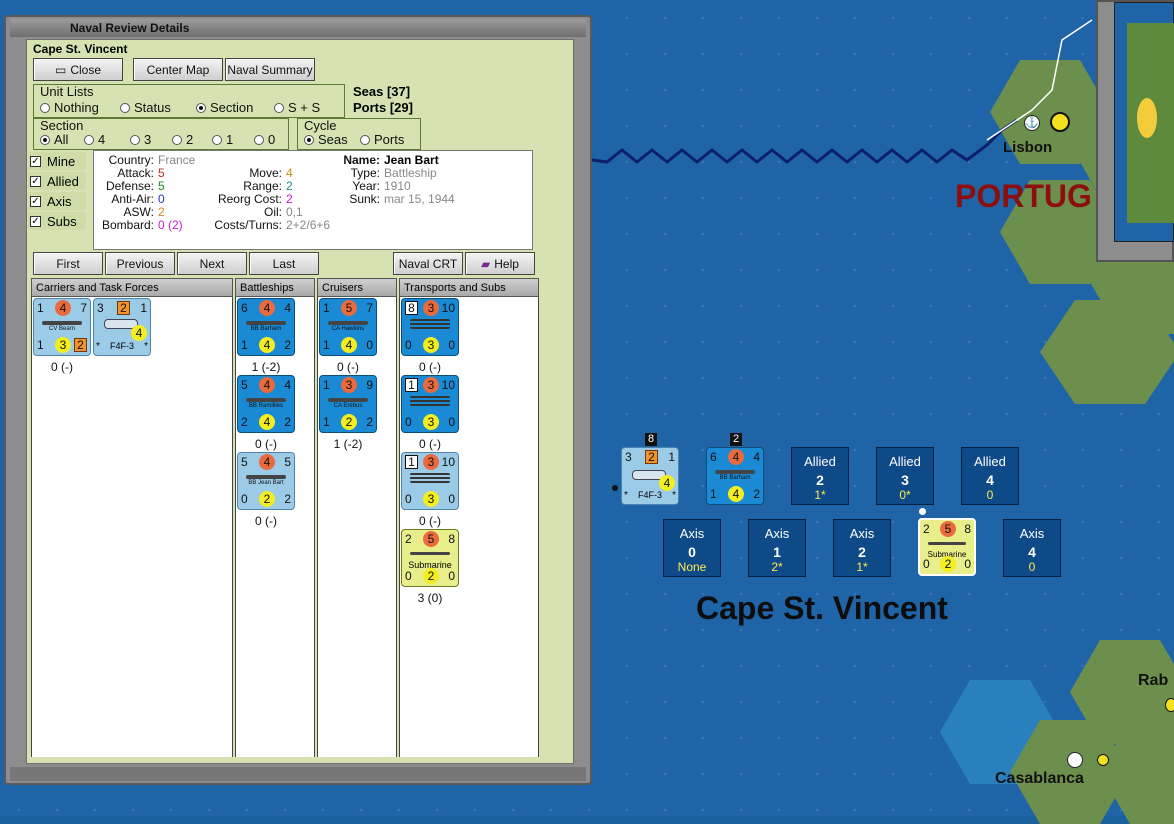 Image resolution: width=1174 pixels, height=824 pixels. I want to click on radio-status: Status, so click(145, 107).